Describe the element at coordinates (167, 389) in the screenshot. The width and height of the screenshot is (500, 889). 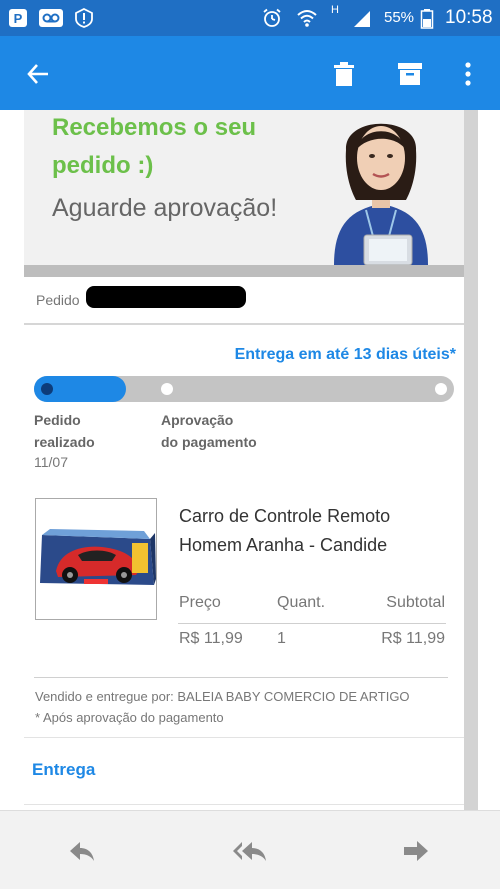
I see `step-2-marker` at that location.